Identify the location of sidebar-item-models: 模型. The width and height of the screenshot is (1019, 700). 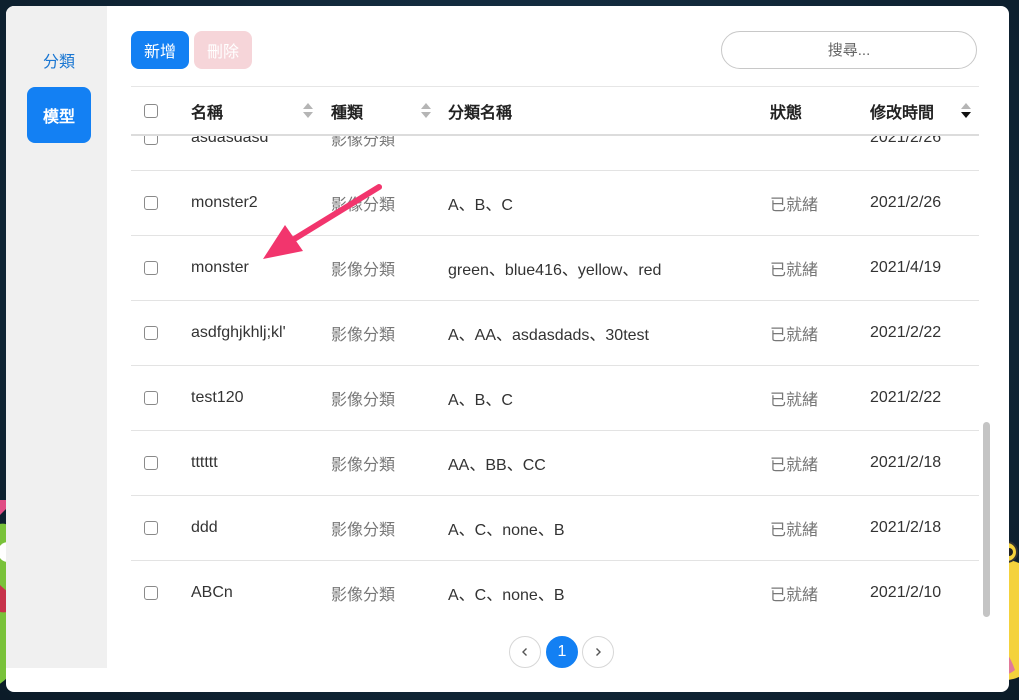
(59, 115).